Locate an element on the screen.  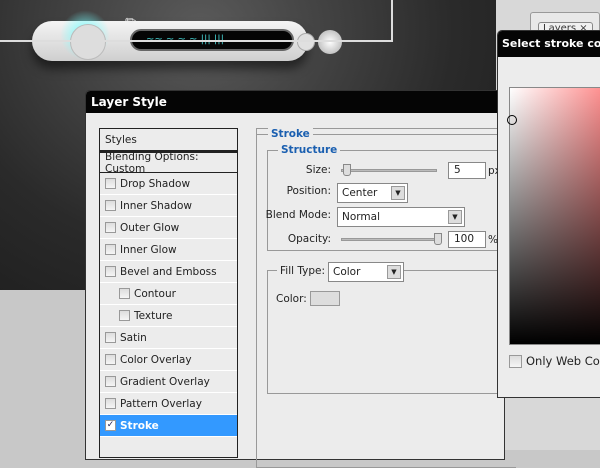
color-swatch is located at coordinates (325, 298).